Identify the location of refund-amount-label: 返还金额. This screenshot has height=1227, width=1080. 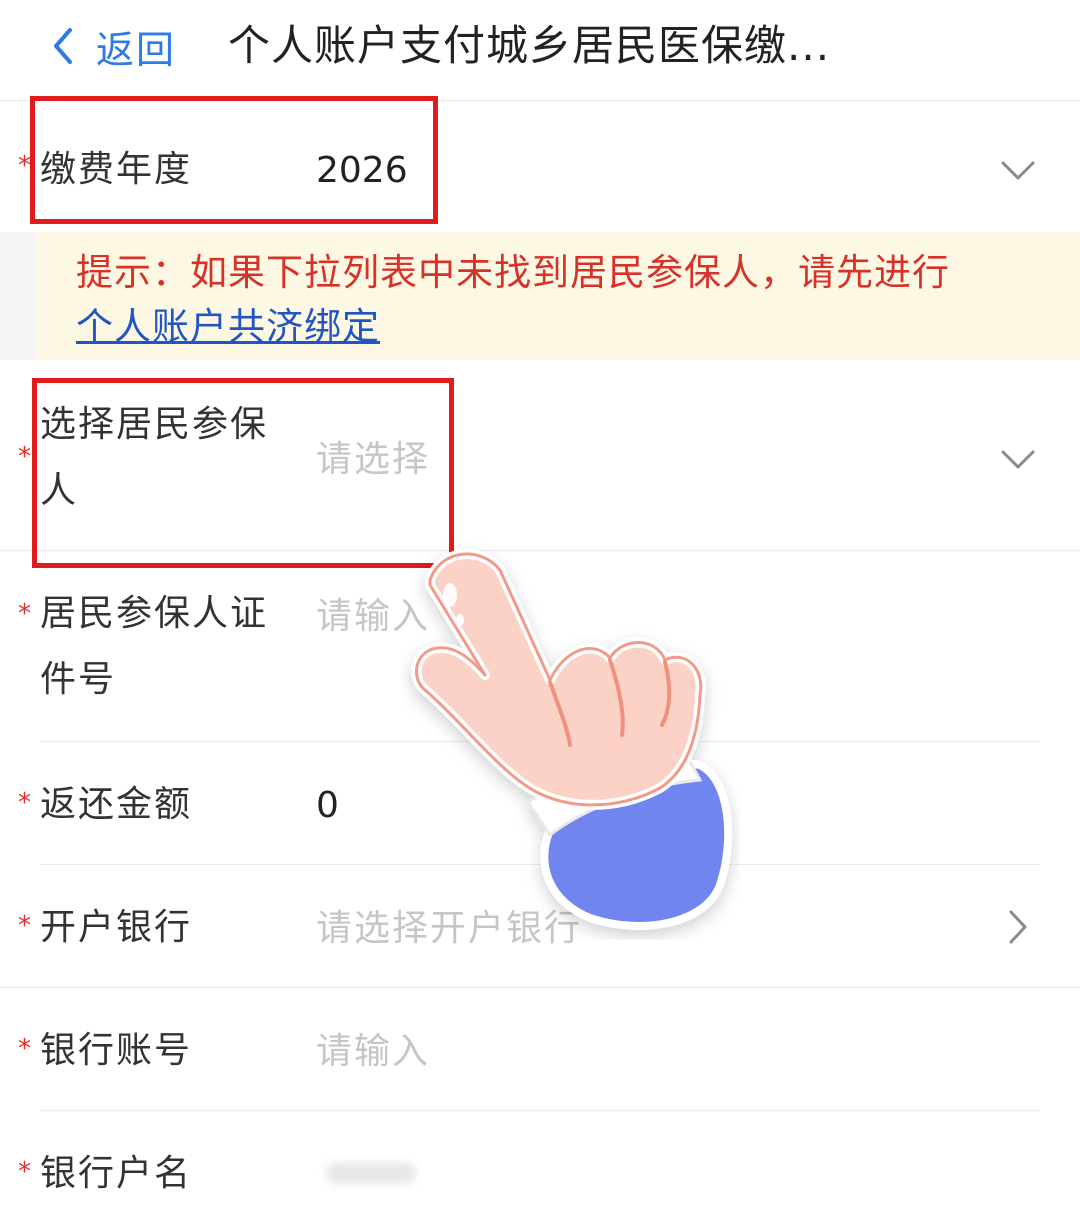
(116, 804).